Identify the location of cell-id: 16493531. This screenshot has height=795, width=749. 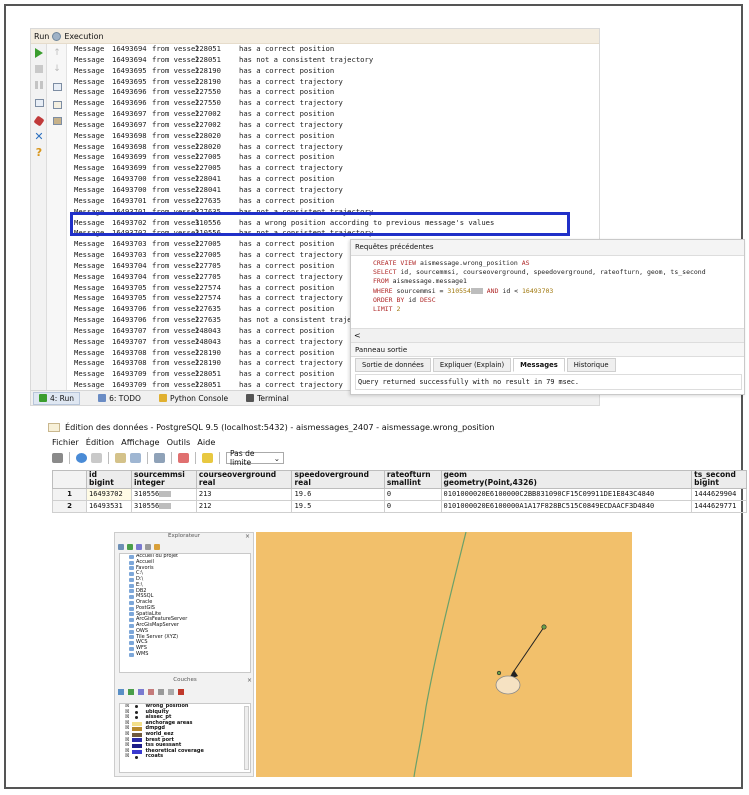
(109, 506).